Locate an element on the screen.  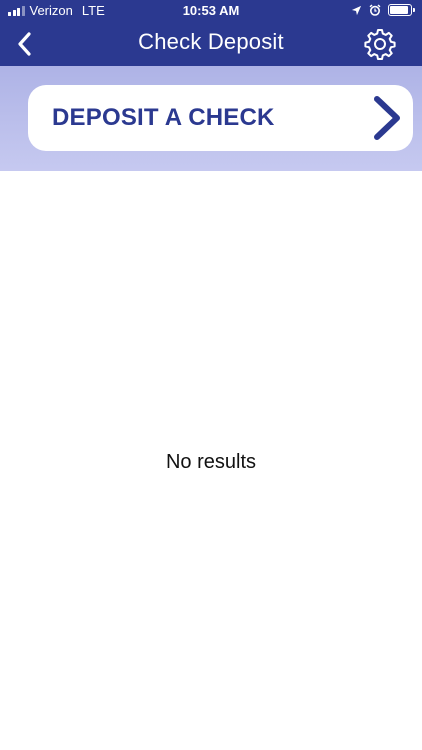
page-title: Check Deposit is located at coordinates (211, 41).